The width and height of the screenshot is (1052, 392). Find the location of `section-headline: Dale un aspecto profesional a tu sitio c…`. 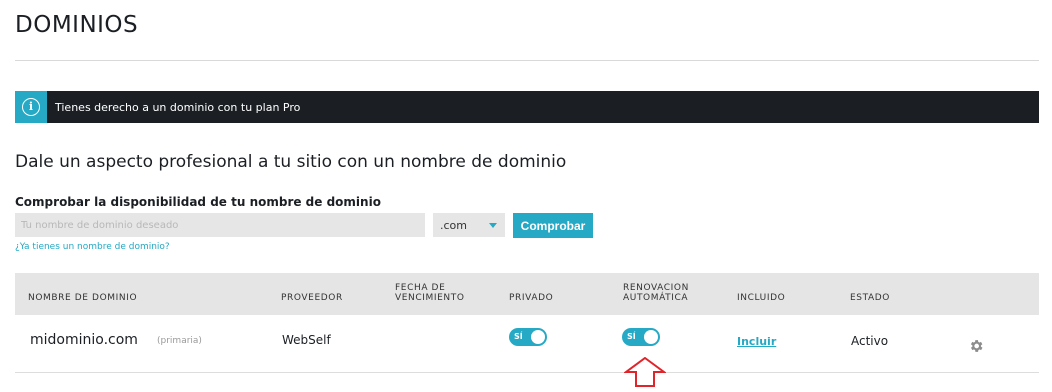

section-headline: Dale un aspecto profesional a tu sitio c… is located at coordinates (291, 162).